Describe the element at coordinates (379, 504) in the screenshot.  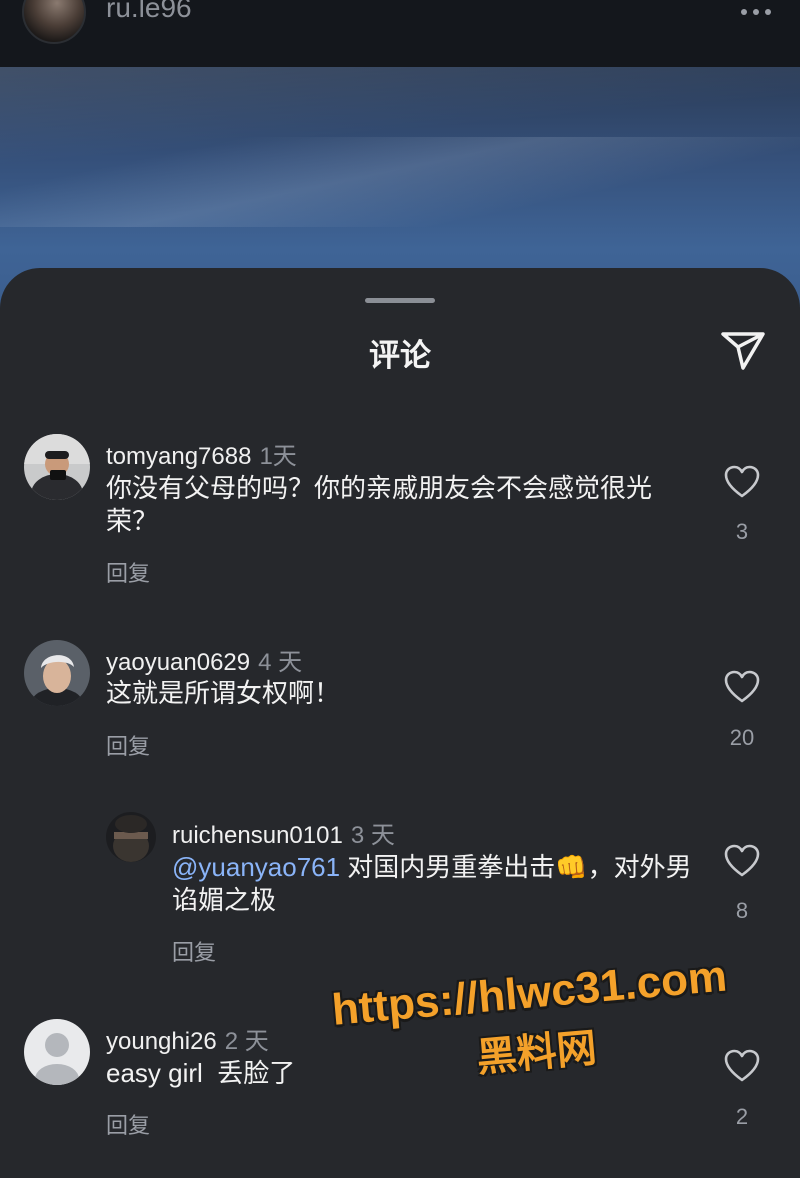
I see `comment-text: 你没有父母的吗？你的亲戚朋友会不会感觉很光荣？` at that location.